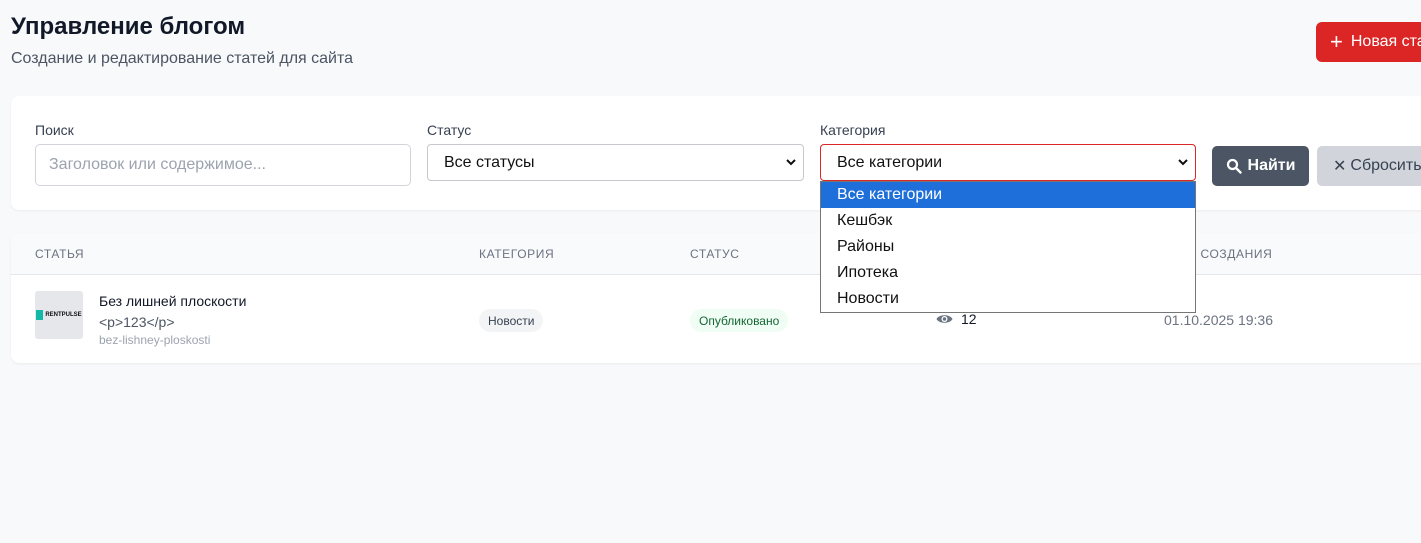 The height and width of the screenshot is (543, 1421). I want to click on category-option-news: Новости, so click(1008, 299).